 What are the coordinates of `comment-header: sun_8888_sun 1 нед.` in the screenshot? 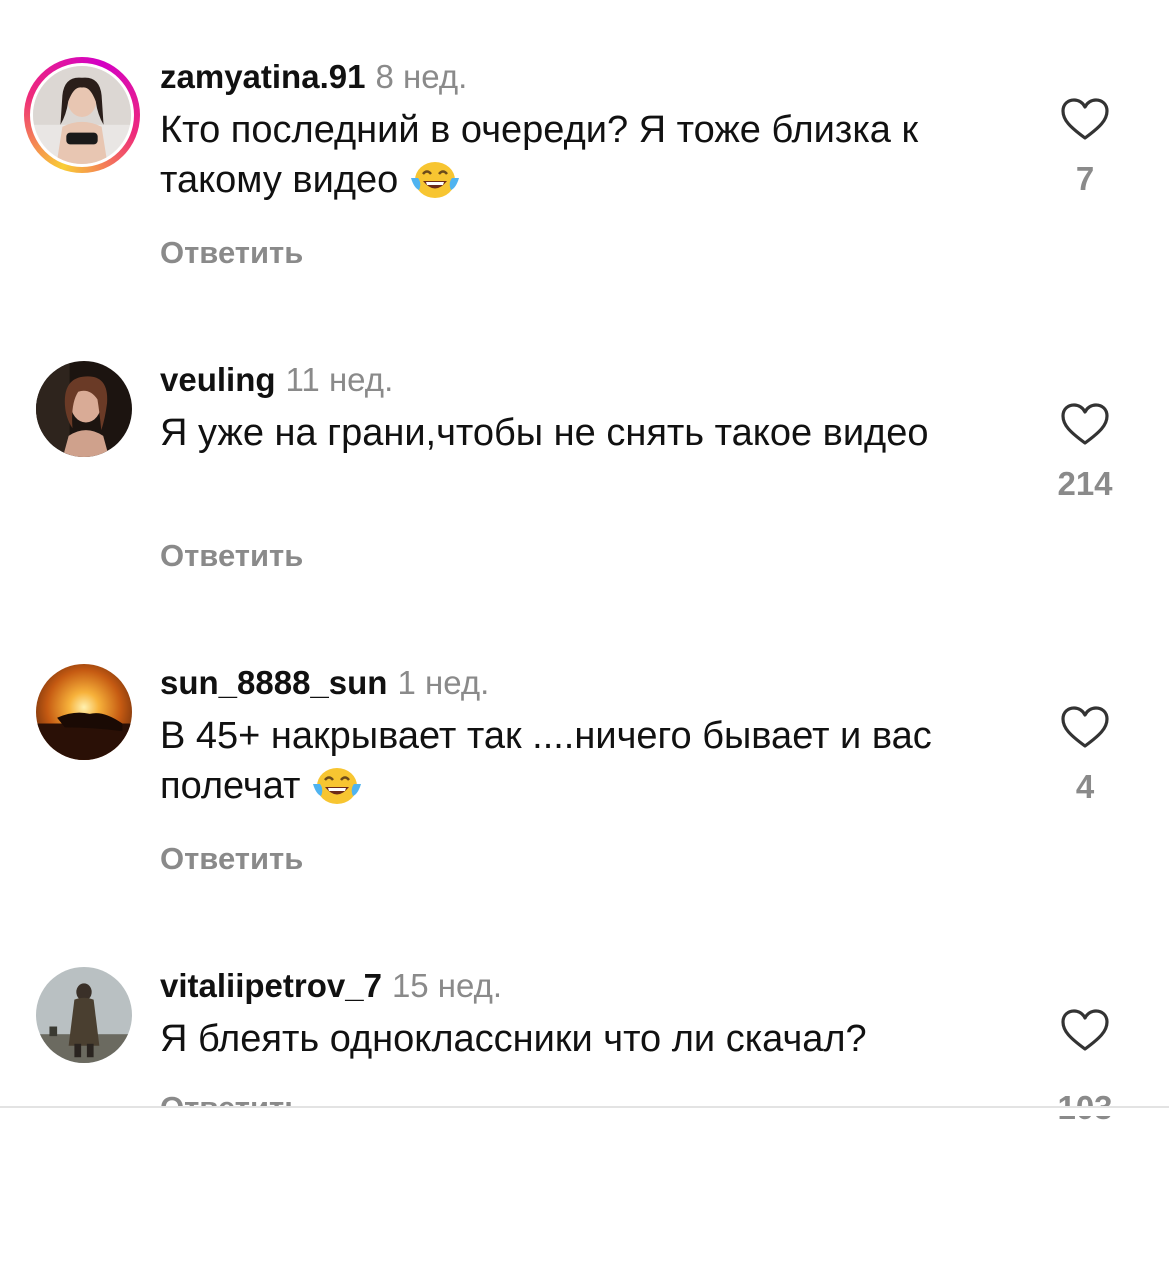 It's located at (324, 683).